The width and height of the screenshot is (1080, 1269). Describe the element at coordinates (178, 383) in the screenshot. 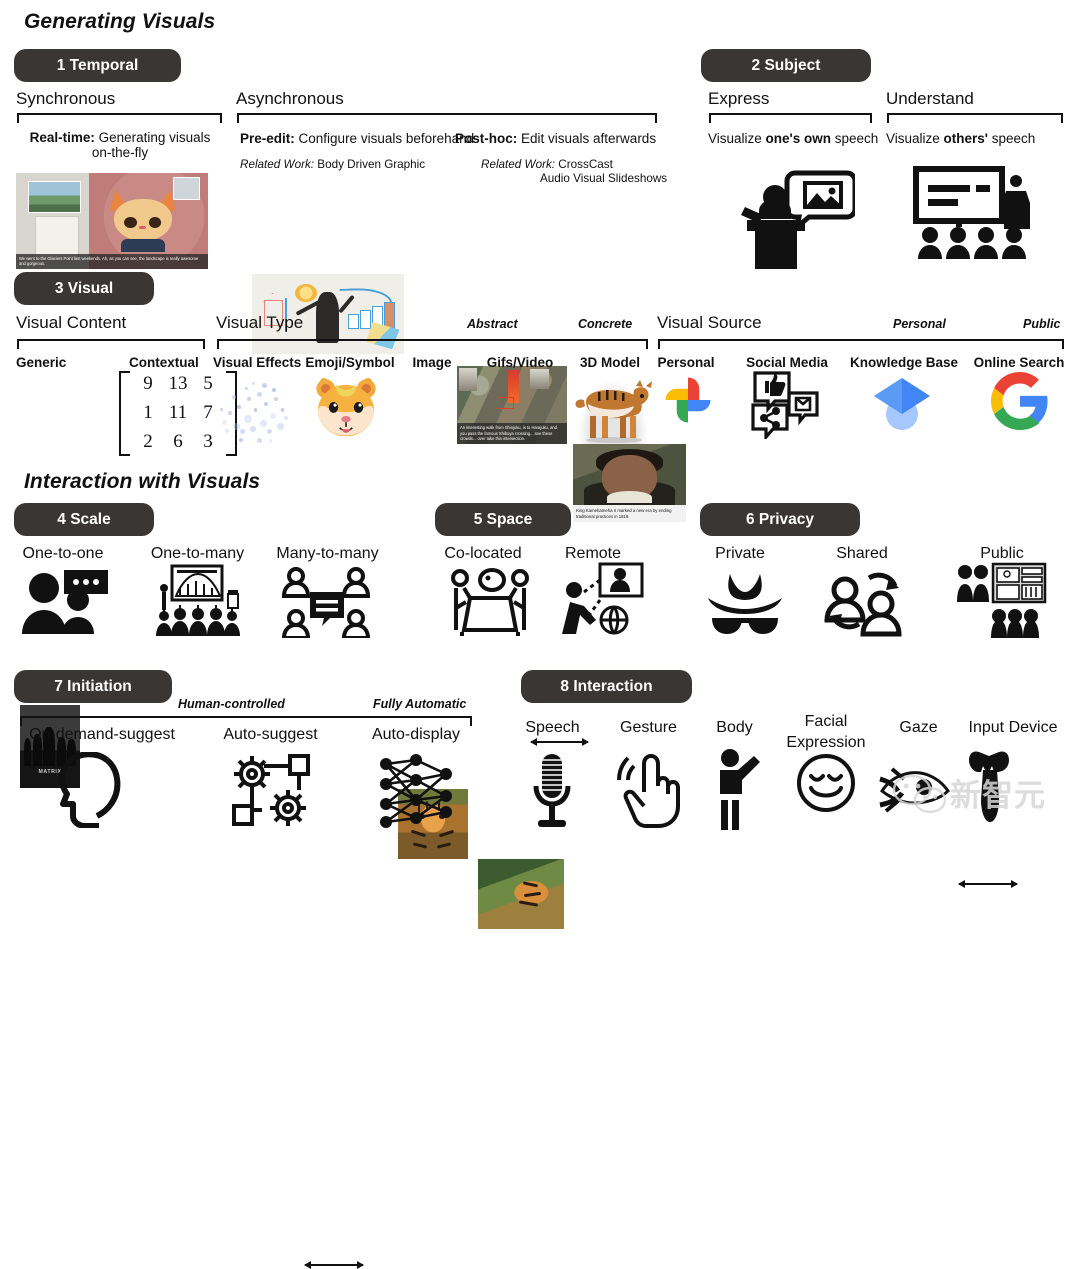

I see `matrix-cell-0-1: 13` at that location.